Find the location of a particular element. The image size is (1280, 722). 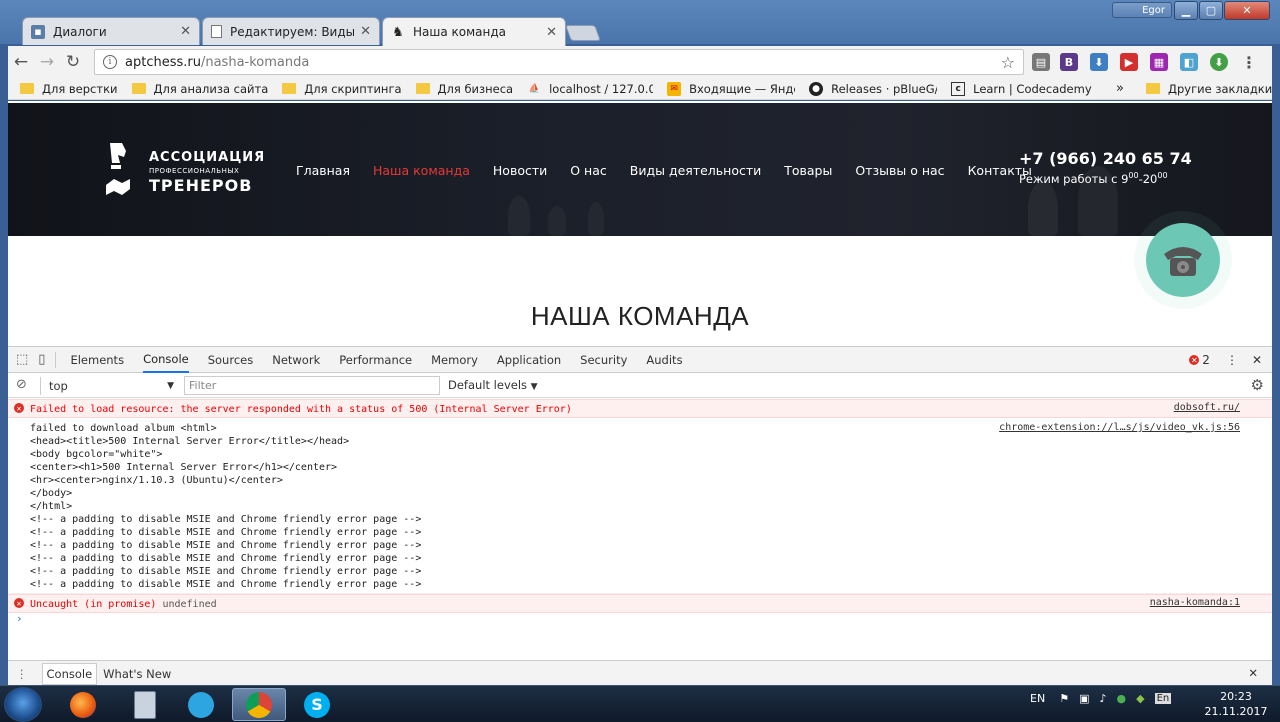

reload-button: ↻ is located at coordinates (73, 62).